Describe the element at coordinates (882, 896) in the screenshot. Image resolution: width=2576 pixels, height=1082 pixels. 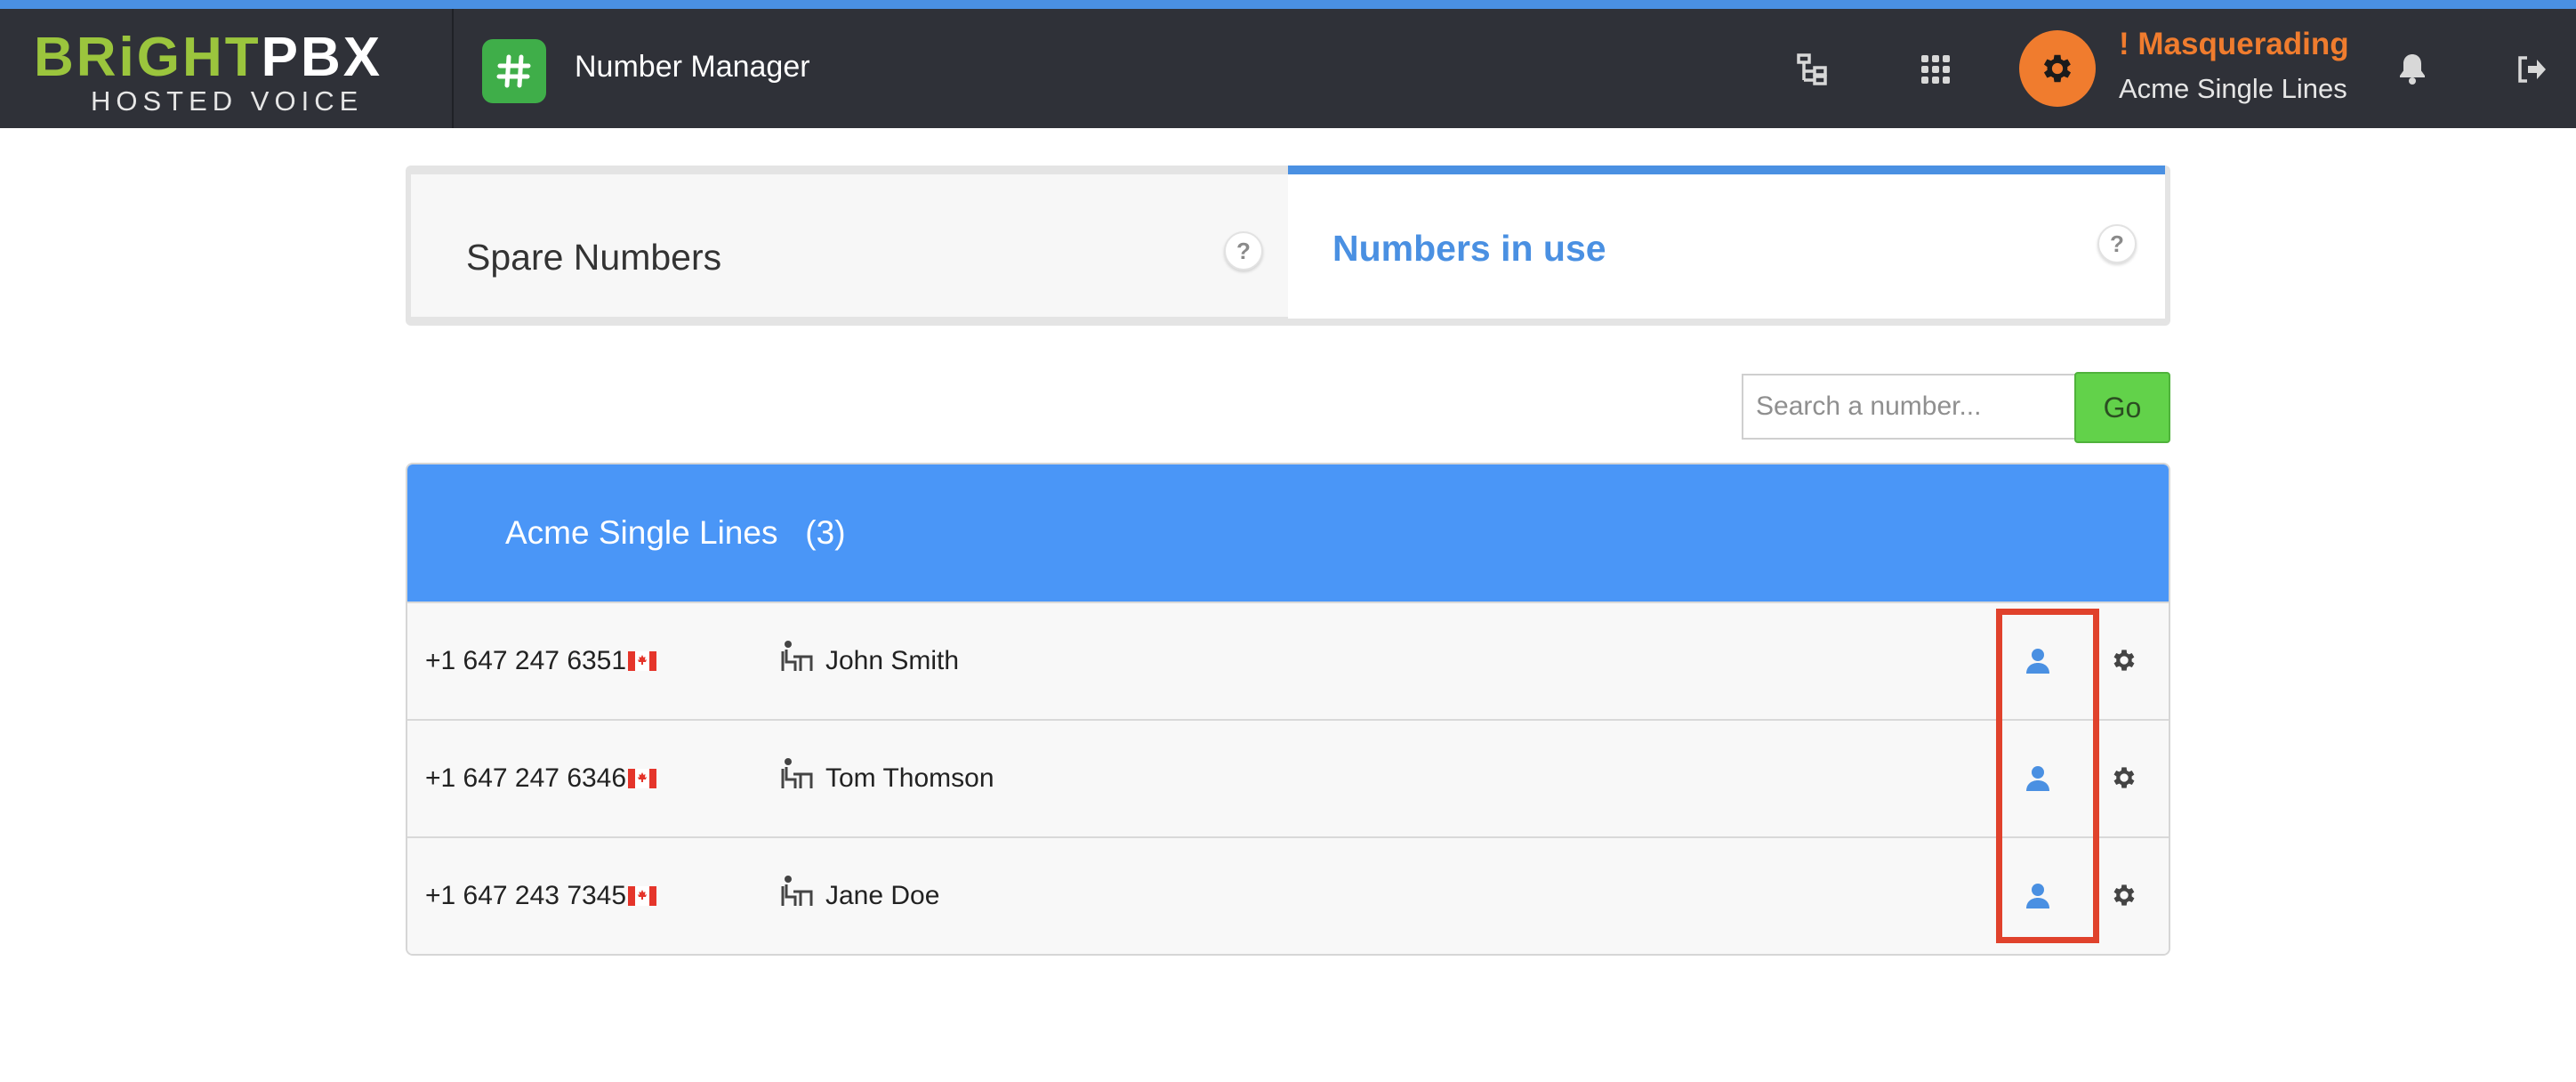
I see `assigned-user-name: Jane Doe` at that location.